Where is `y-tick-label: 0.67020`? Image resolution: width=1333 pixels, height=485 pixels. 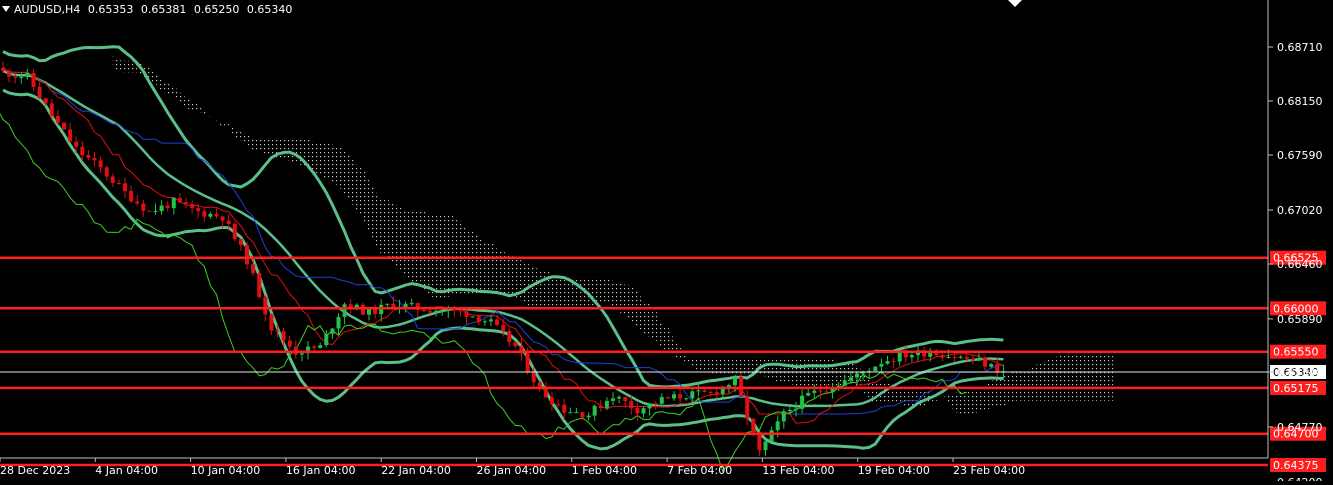 y-tick-label: 0.67020 is located at coordinates (1300, 210).